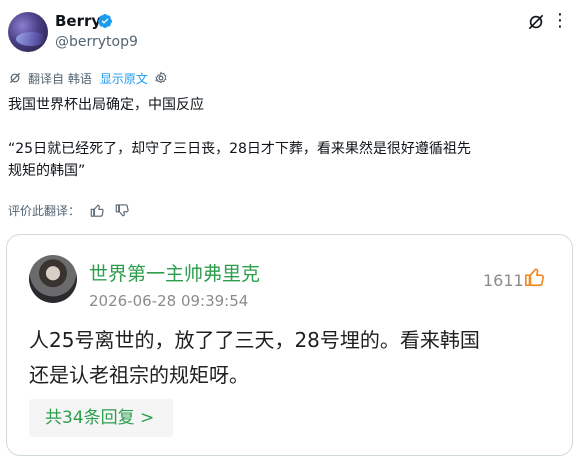  Describe the element at coordinates (97, 210) in the screenshot. I see `thumbs-up-icon` at that location.